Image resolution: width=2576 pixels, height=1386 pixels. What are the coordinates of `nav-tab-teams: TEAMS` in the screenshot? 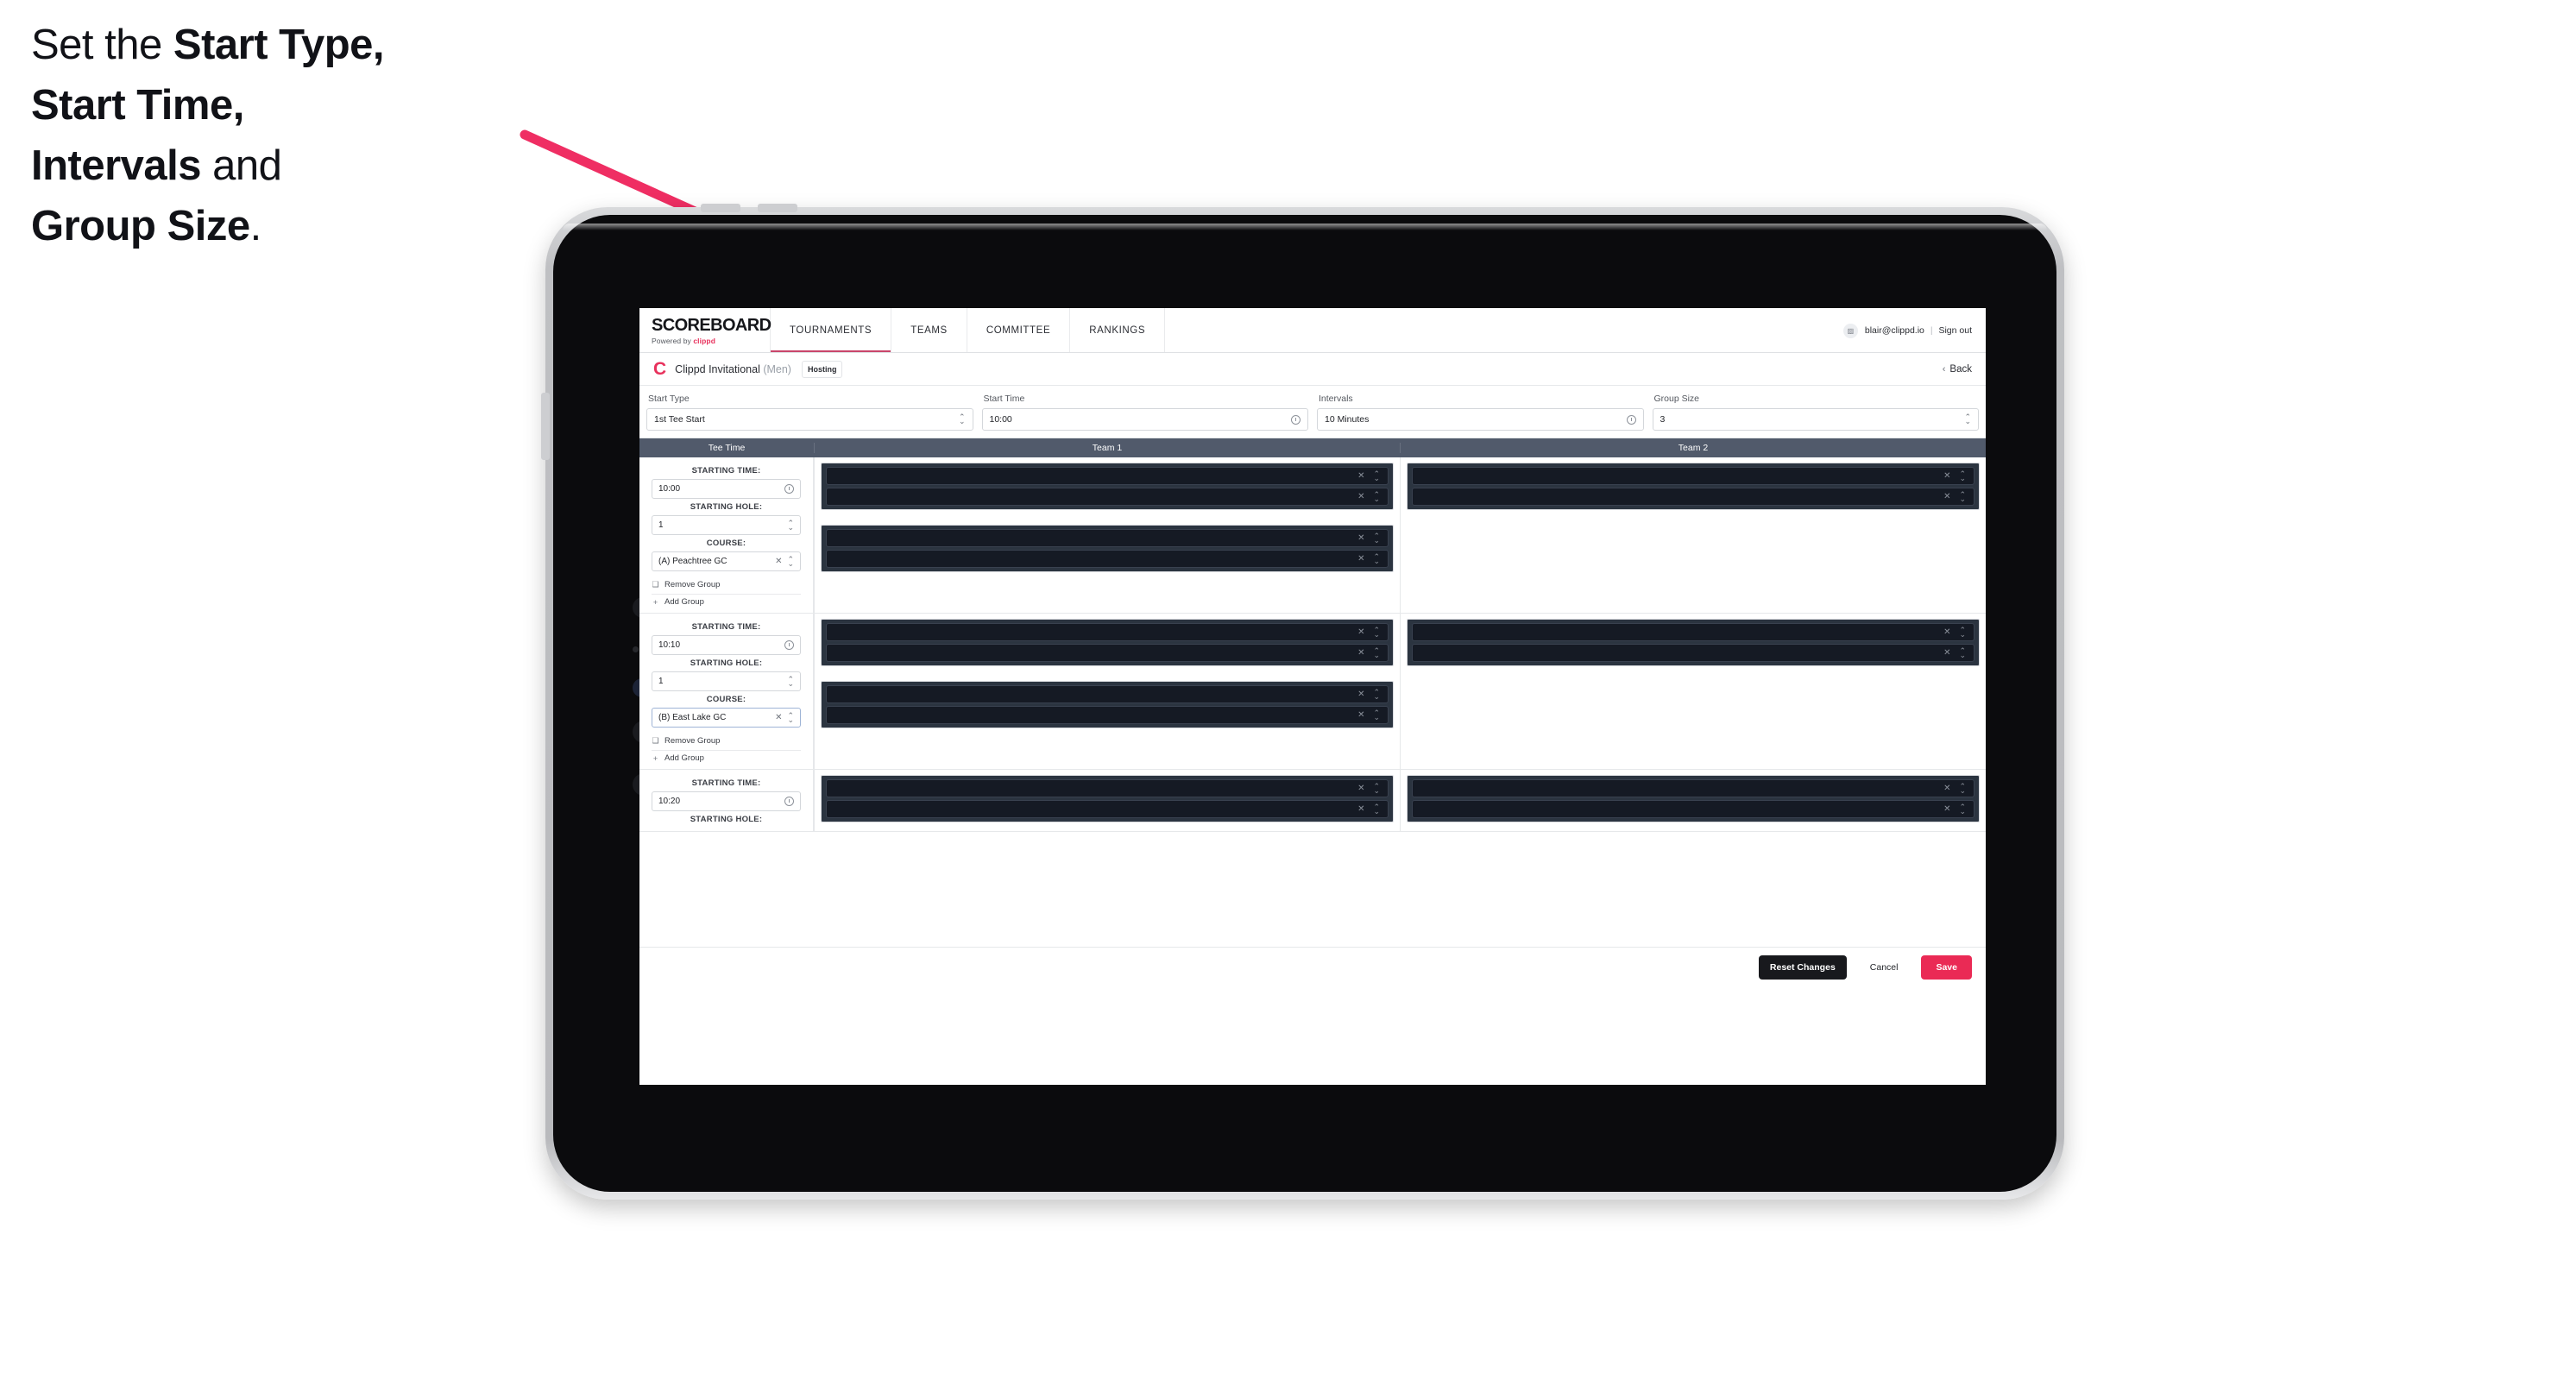 It's located at (929, 330).